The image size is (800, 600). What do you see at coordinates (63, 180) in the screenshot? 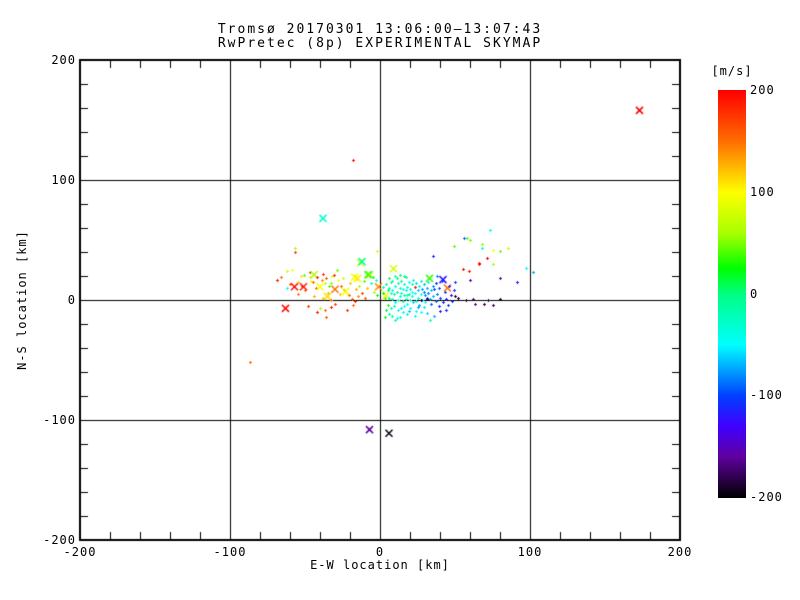
I see `y-tick-label: 100` at bounding box center [63, 180].